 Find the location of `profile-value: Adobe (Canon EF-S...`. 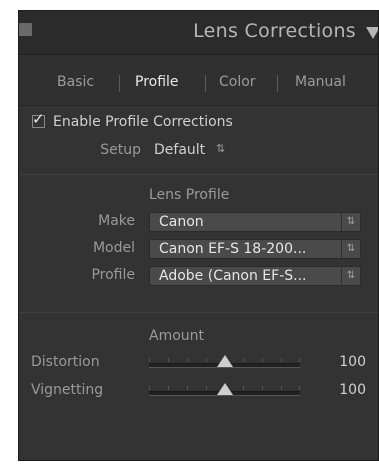

profile-value: Adobe (Canon EF-S... is located at coordinates (233, 276).